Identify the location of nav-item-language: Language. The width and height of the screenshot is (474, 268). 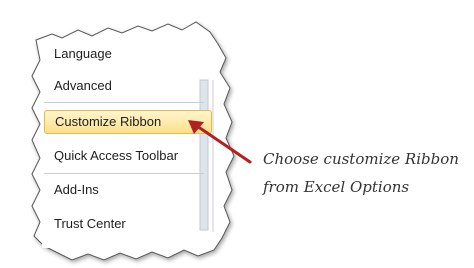
(128, 54).